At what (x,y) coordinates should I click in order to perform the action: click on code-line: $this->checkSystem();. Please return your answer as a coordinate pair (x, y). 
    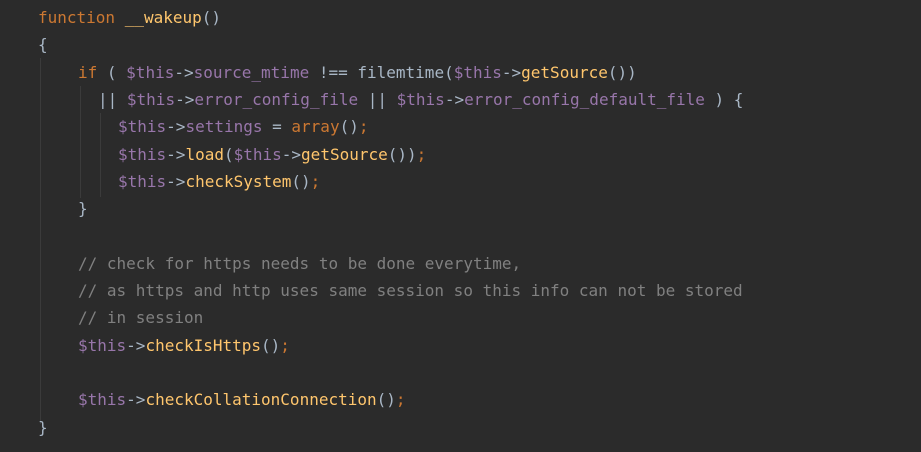
    Looking at the image, I should click on (219, 181).